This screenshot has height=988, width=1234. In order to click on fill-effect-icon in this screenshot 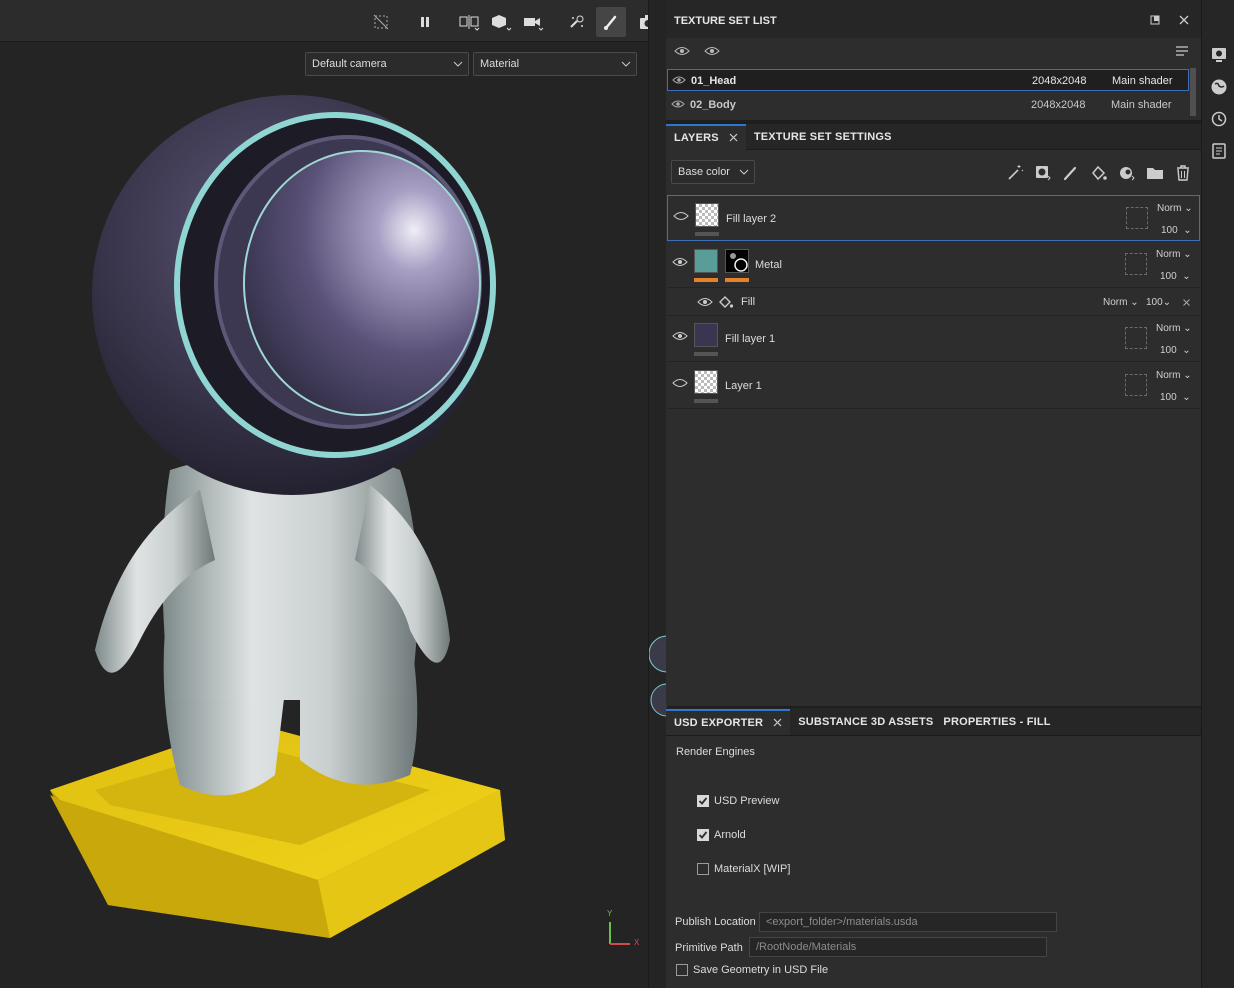, I will do `click(726, 302)`.